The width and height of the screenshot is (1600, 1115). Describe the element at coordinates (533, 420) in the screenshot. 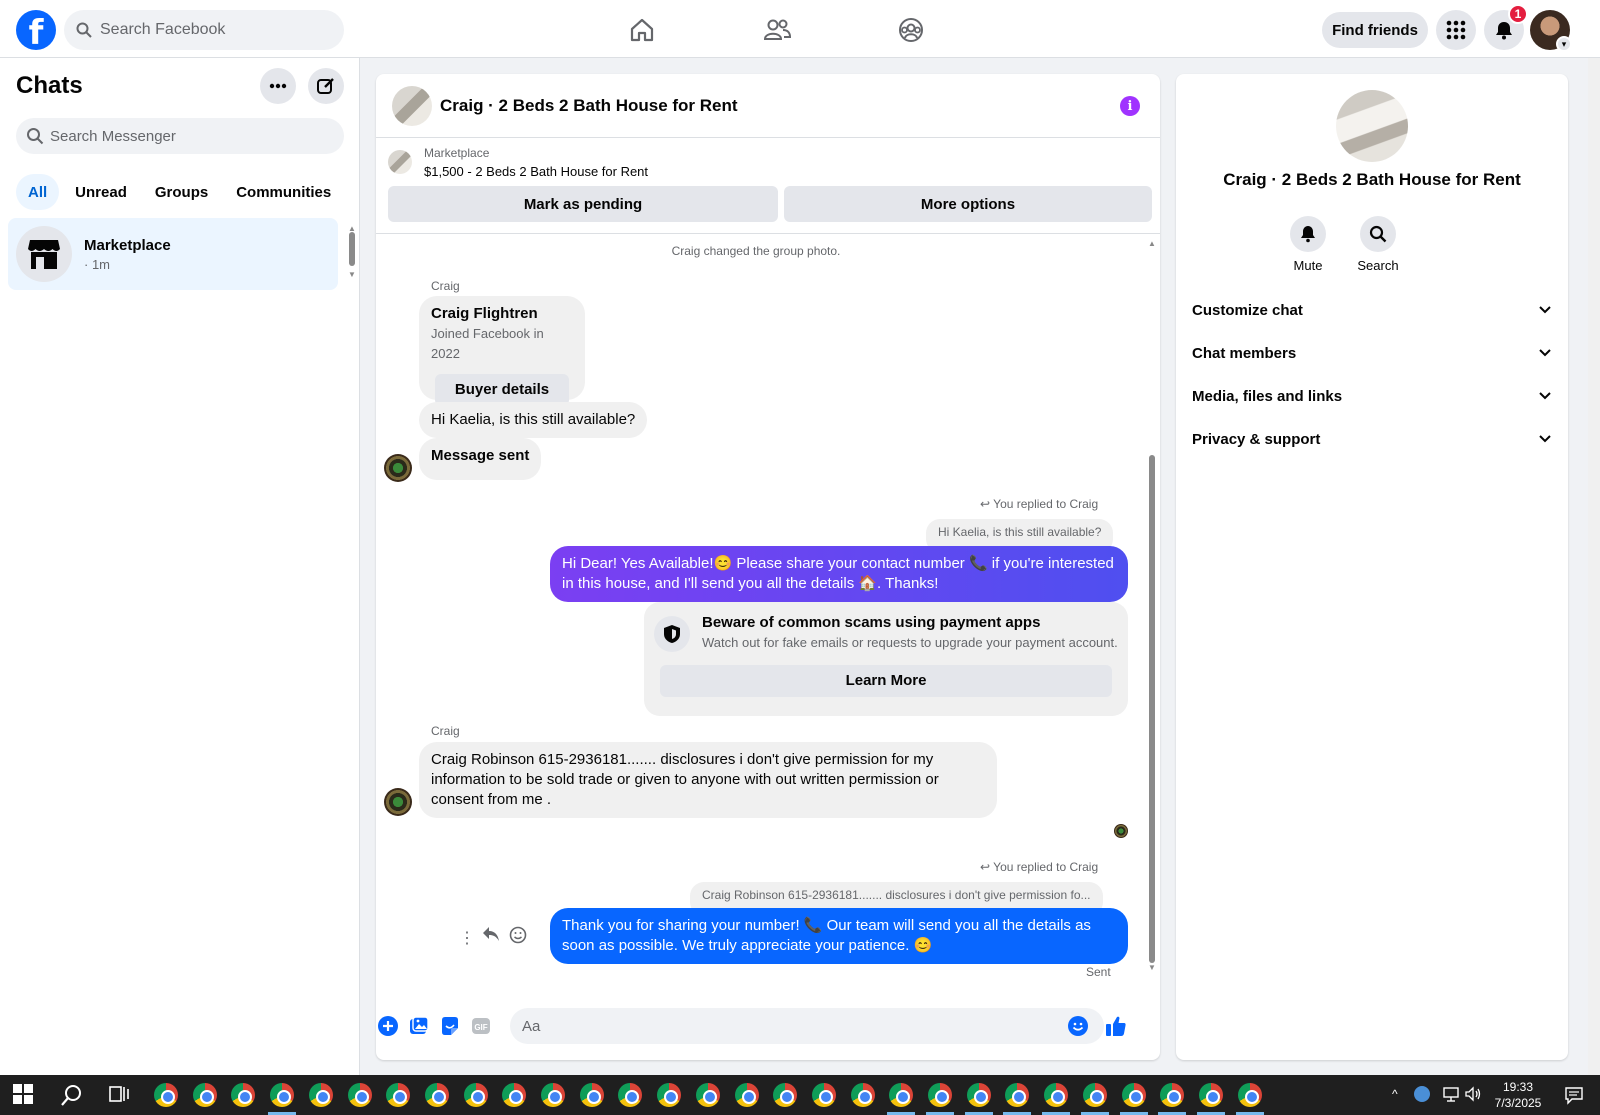

I see `incoming-message: Hi Kaelia, is this still available?` at that location.